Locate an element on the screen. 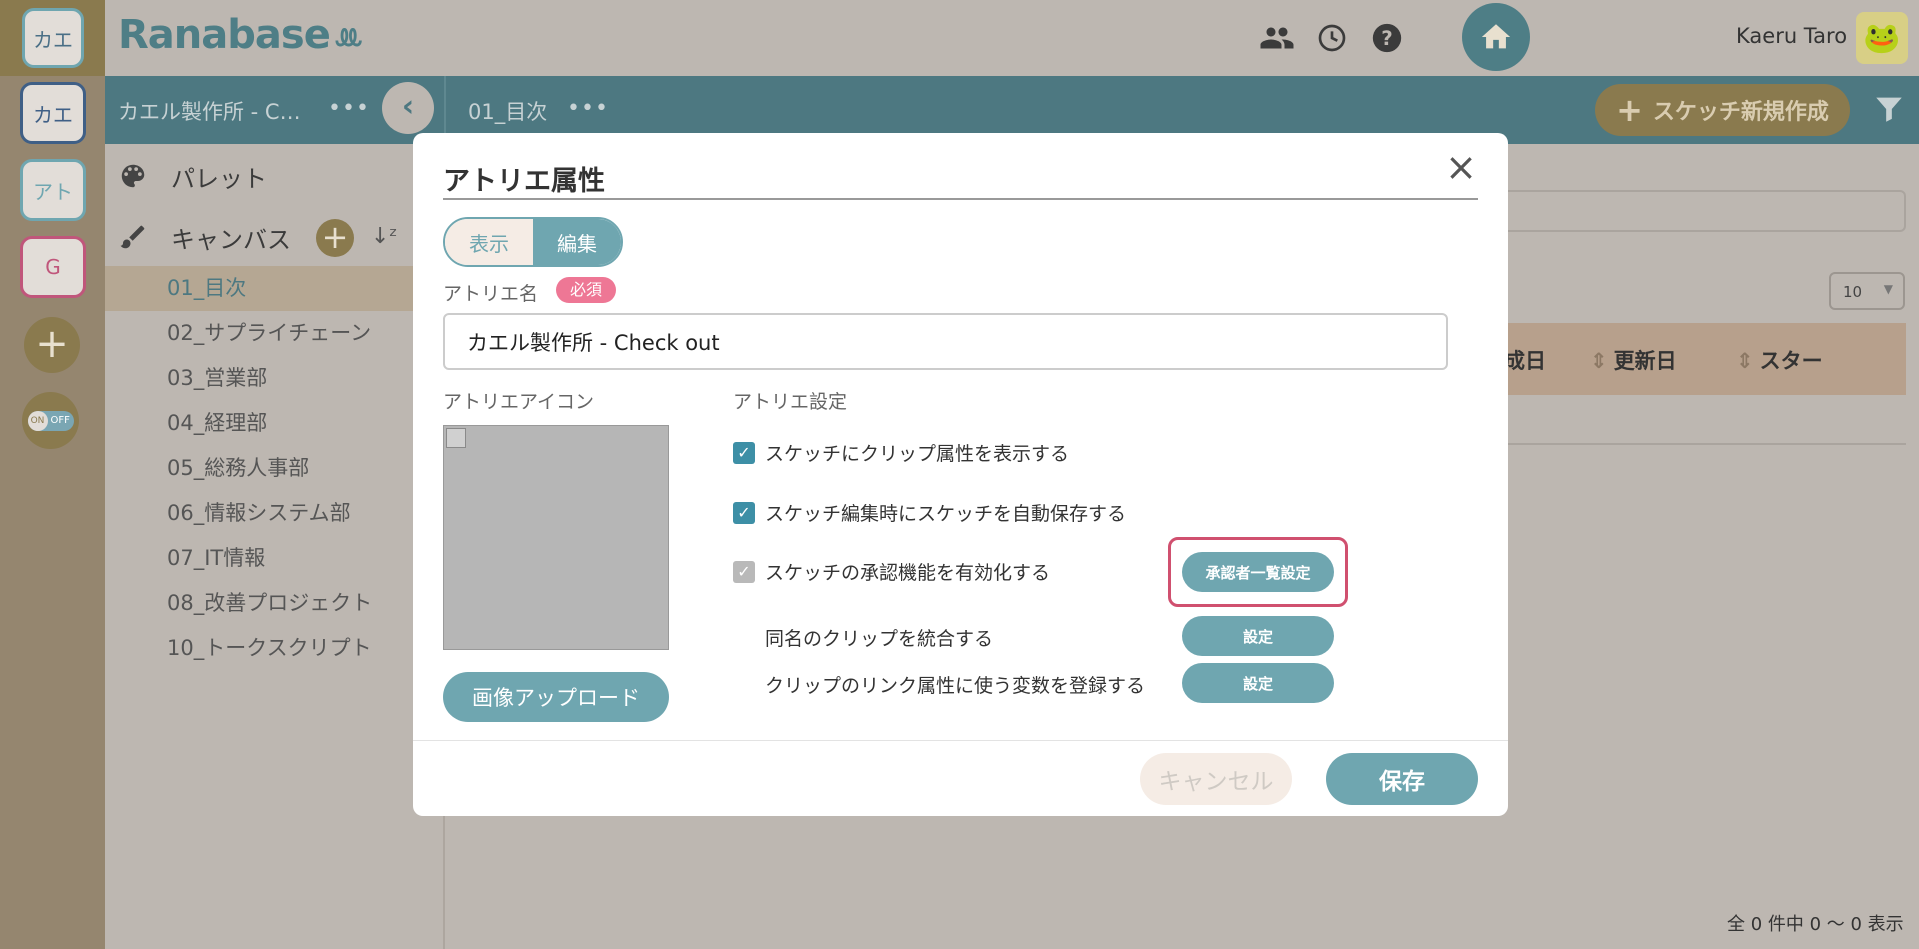  canvas-item: 02_サプライチェーン is located at coordinates (274, 333).